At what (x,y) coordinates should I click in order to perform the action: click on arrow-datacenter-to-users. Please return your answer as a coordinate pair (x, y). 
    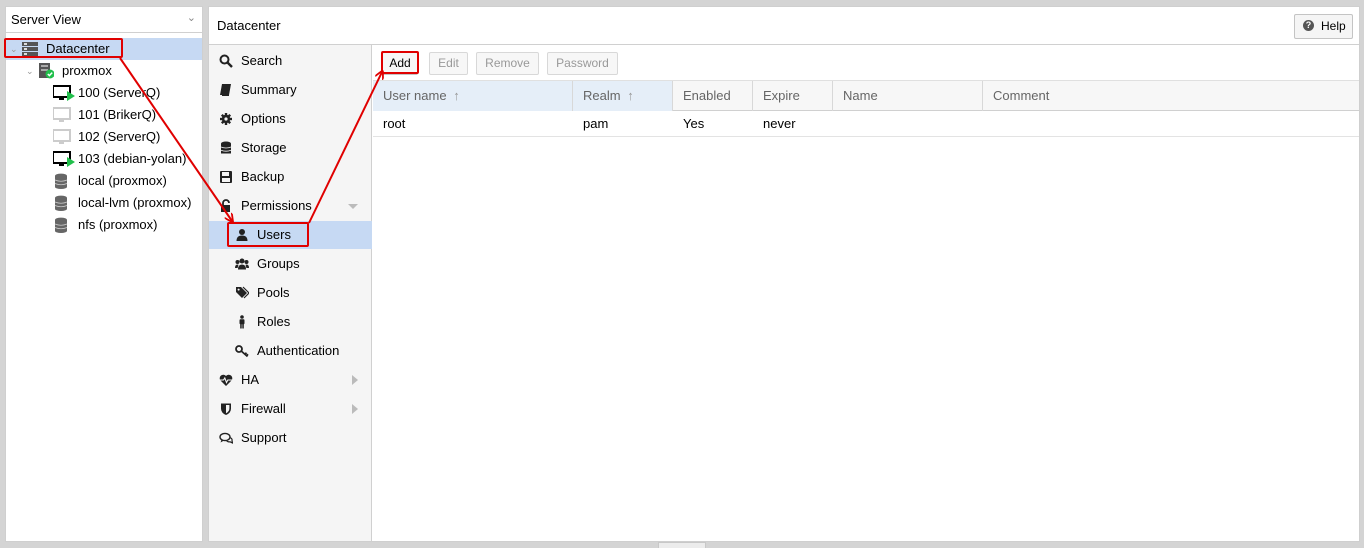
    Looking at the image, I should click on (175, 139).